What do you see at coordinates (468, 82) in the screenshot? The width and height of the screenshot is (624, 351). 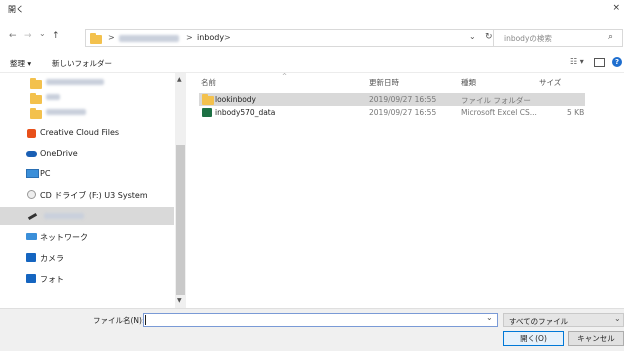 I see `column-header-type: 種類` at bounding box center [468, 82].